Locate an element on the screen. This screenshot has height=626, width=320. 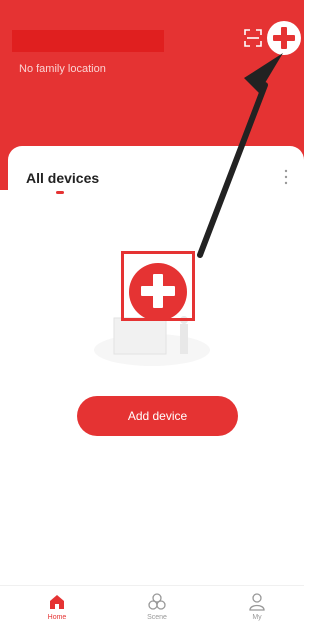
scene-icon is located at coordinates (157, 602).